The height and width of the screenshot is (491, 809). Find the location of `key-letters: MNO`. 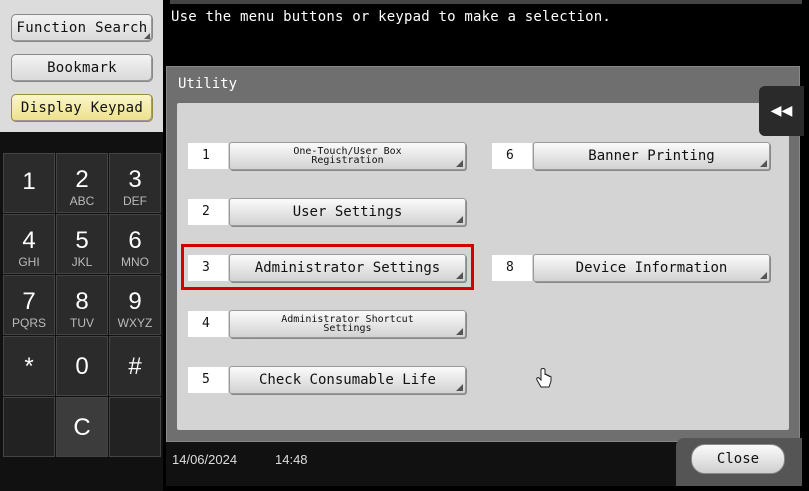

key-letters: MNO is located at coordinates (135, 262).